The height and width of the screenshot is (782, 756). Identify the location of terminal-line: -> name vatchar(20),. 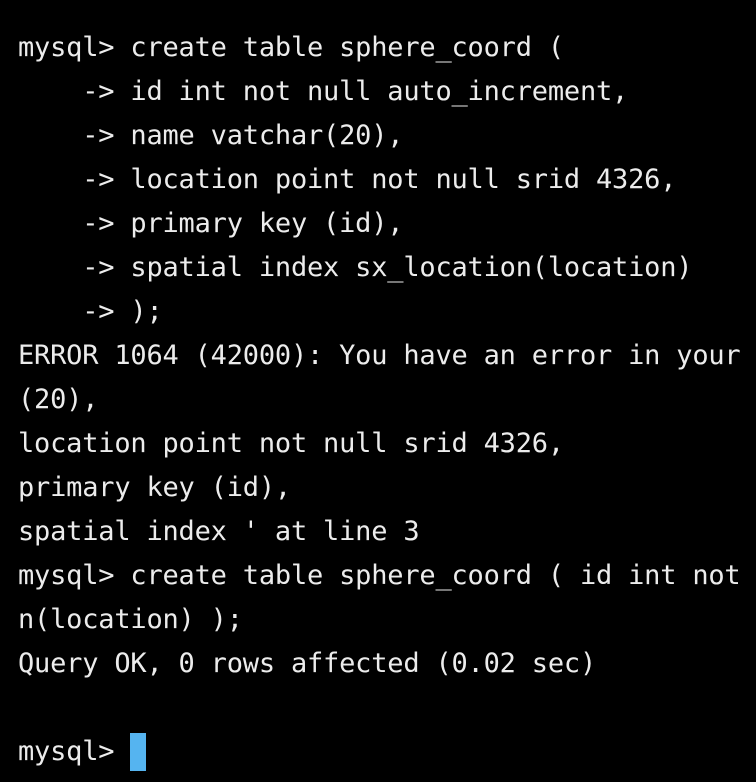
(211, 135).